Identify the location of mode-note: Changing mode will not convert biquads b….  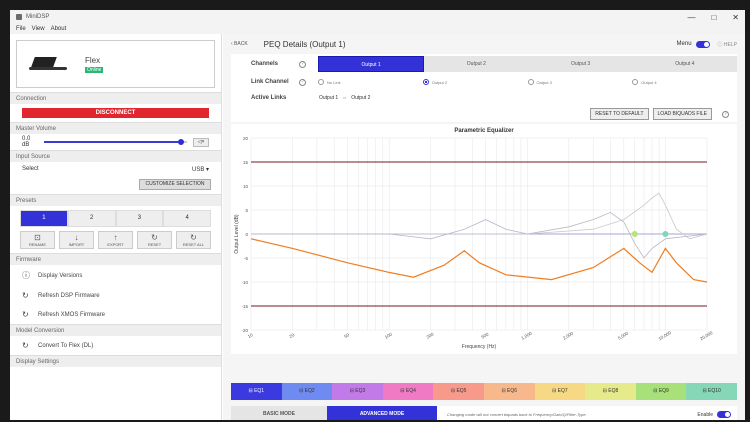
(517, 414).